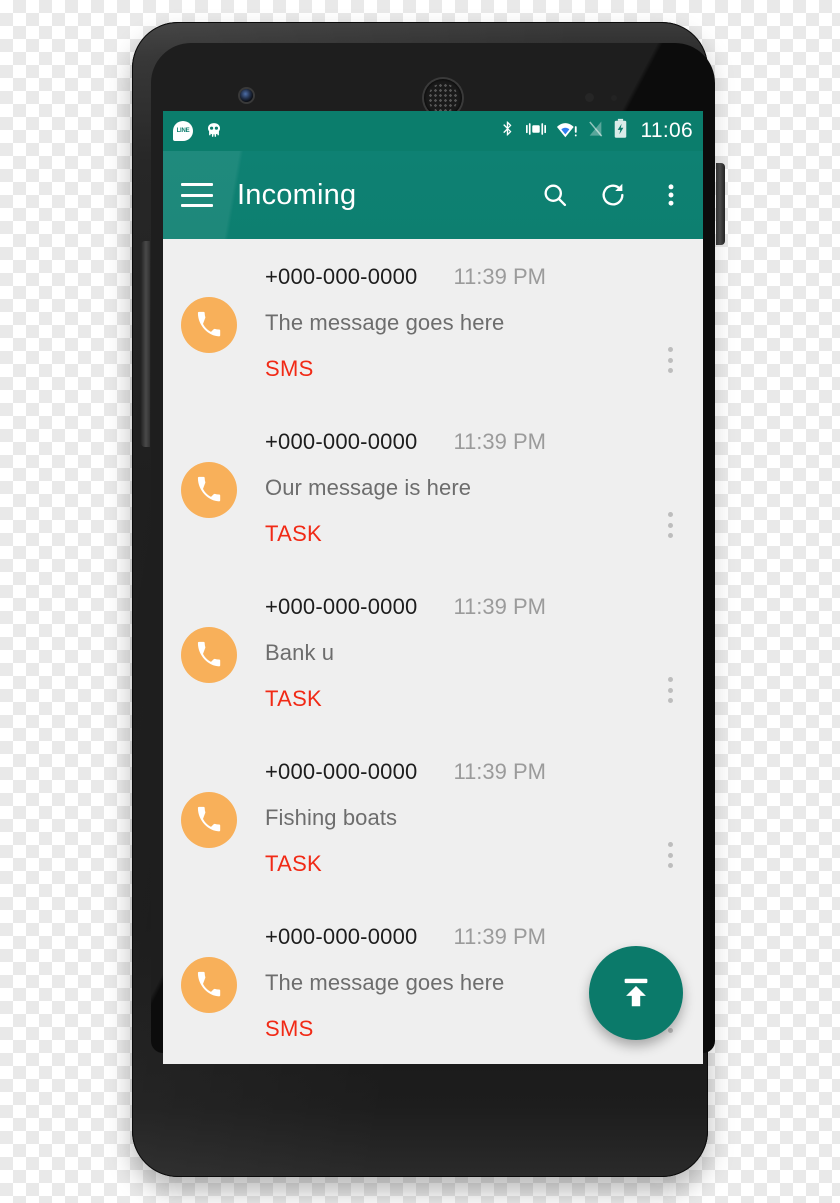 The height and width of the screenshot is (1203, 840). Describe the element at coordinates (614, 98) in the screenshot. I see `light-sensor-icon` at that location.